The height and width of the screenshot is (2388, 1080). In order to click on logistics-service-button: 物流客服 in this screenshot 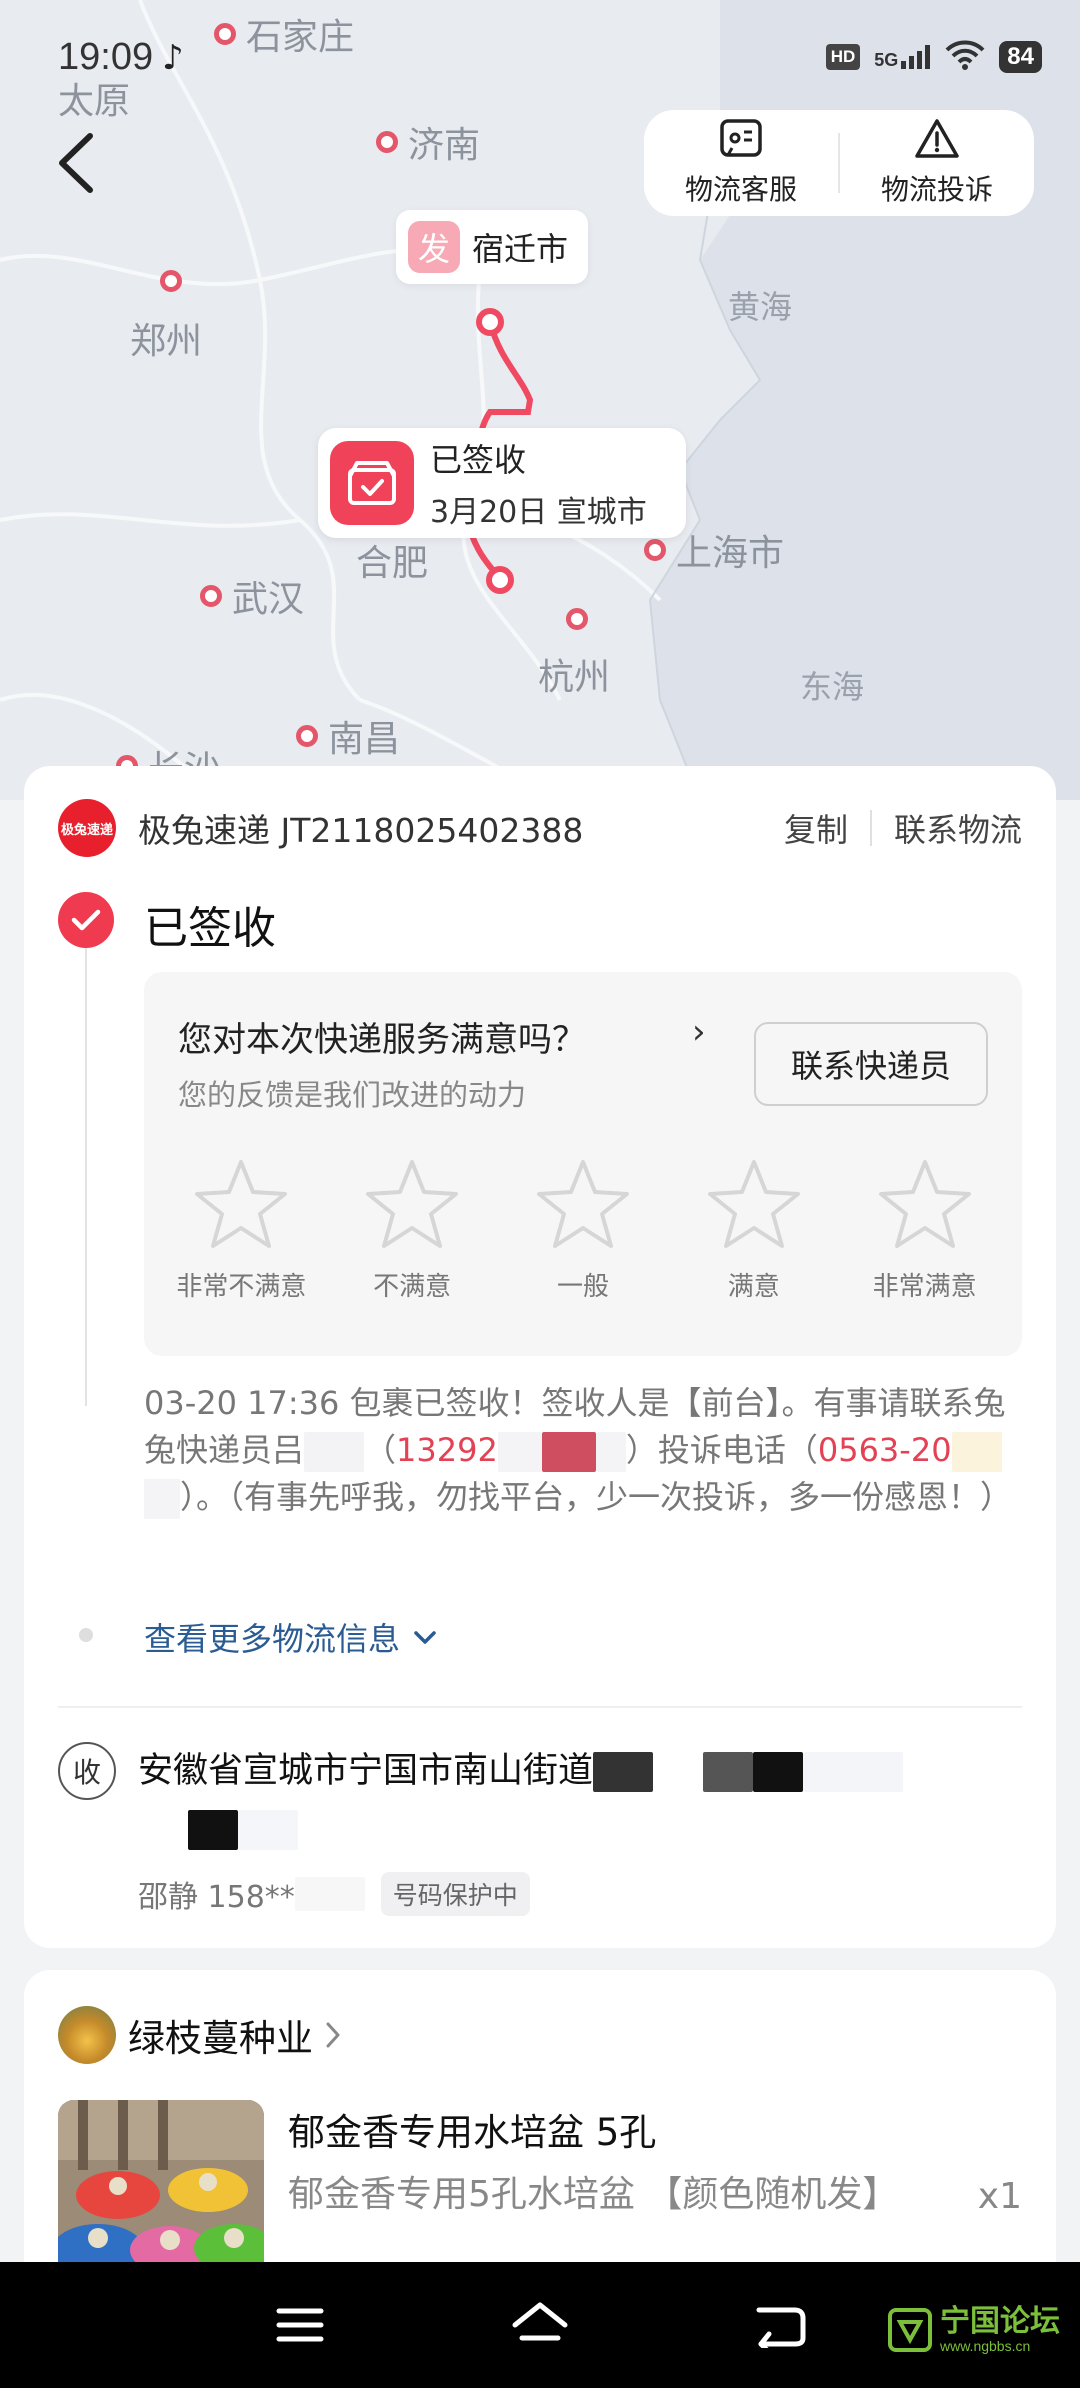, I will do `click(741, 163)`.